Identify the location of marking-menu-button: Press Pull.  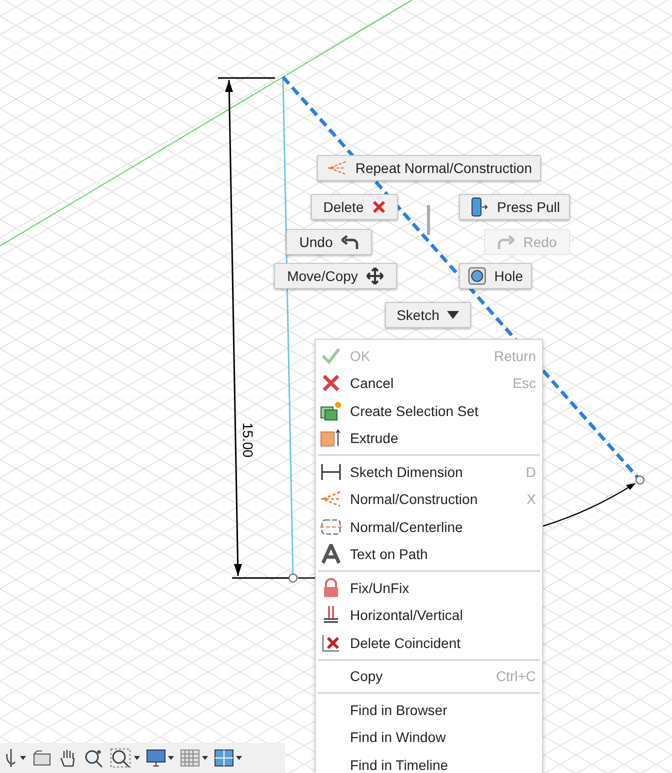
(514, 207).